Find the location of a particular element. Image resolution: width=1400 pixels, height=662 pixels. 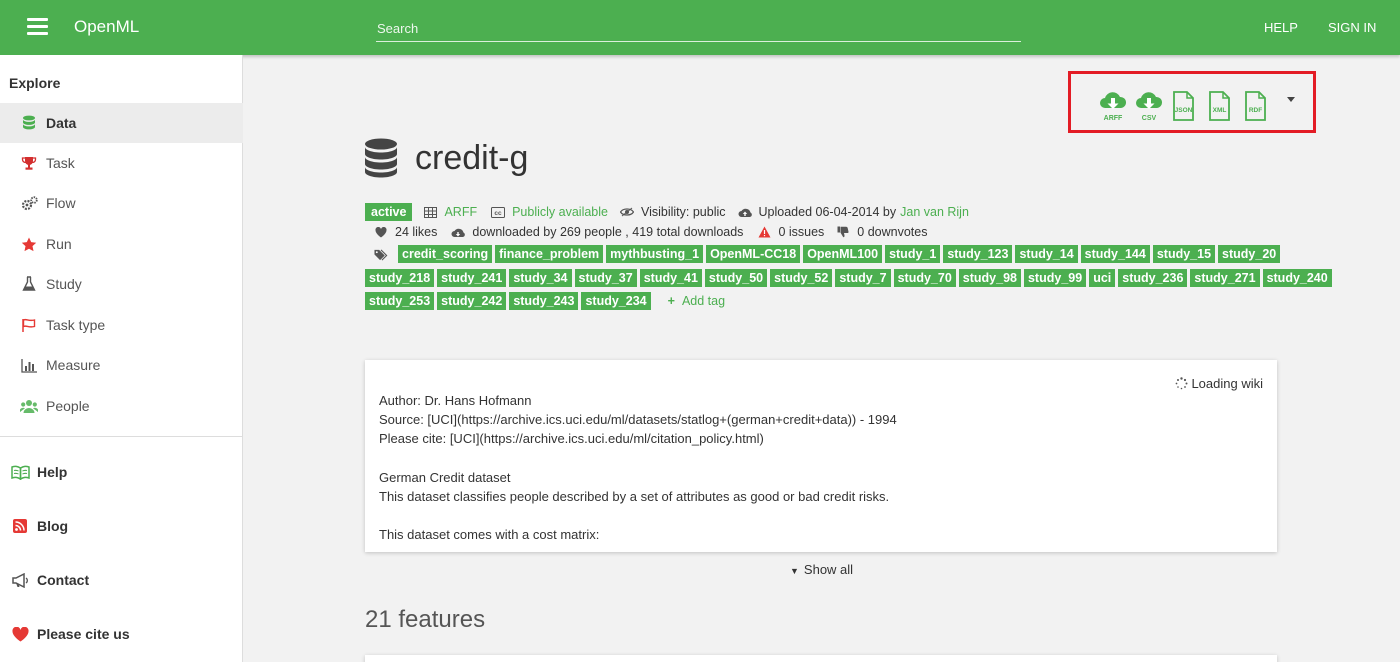

sidebar-item-measure: Measure is located at coordinates (121, 365).